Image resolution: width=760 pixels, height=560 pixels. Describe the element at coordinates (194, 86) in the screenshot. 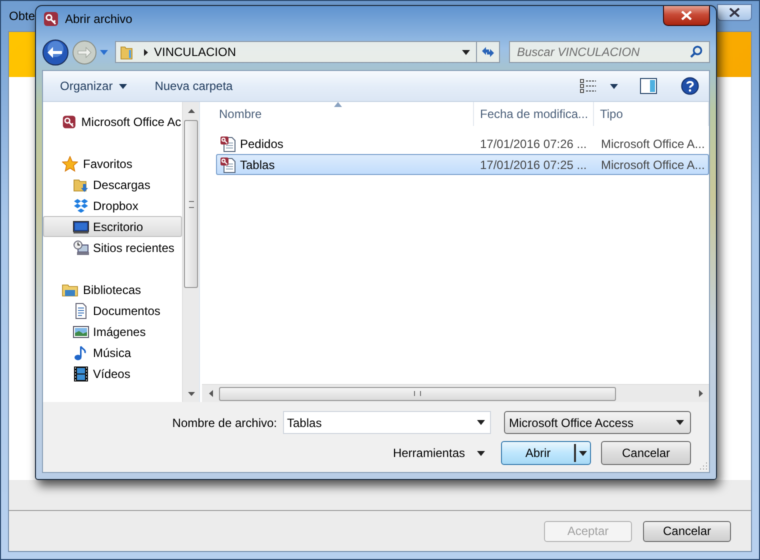

I see `new-folder-button: Nueva carpeta` at that location.